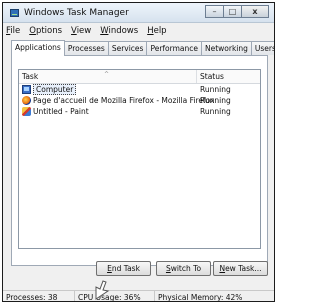 Image resolution: width=320 pixels, height=304 pixels. Describe the element at coordinates (200, 297) in the screenshot. I see `status-physical-memory: Physical Memory: 42%` at that location.